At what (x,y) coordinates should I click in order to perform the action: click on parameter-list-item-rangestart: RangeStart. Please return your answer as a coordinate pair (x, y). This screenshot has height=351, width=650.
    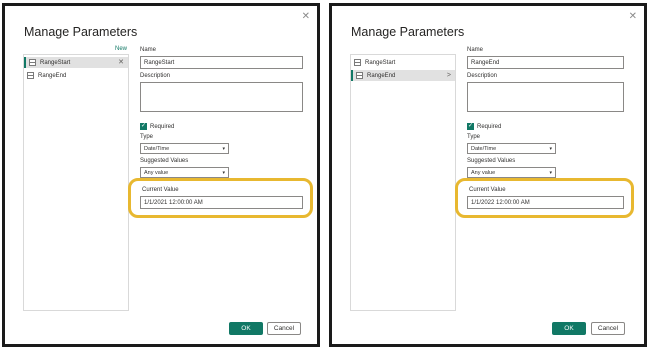
    Looking at the image, I should click on (403, 62).